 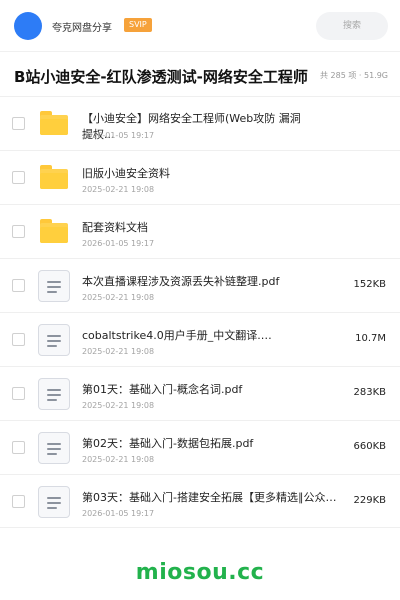 I want to click on file-name: 第01天：基础入门-概念名词.pdf, so click(x=162, y=389).